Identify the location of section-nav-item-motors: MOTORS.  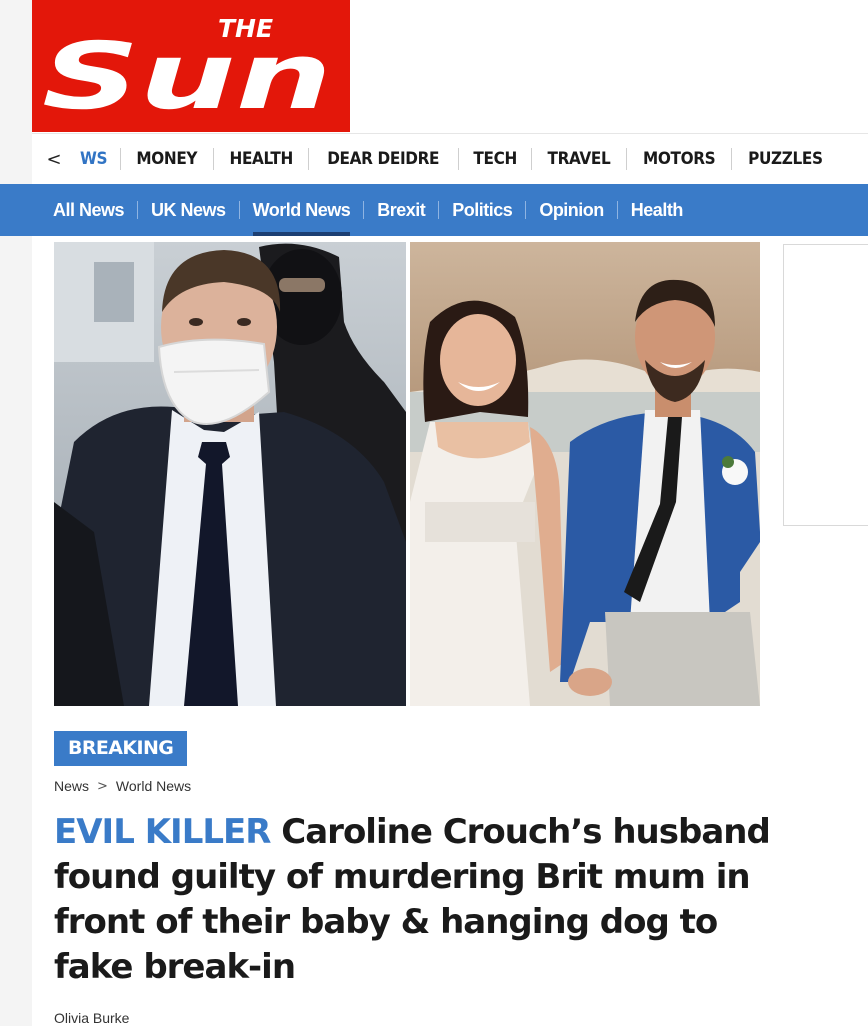
(679, 159).